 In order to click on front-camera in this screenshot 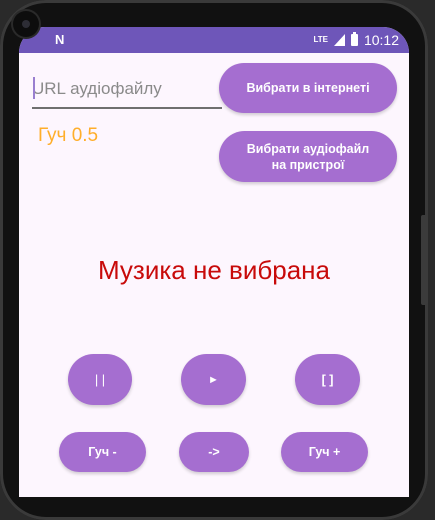, I will do `click(26, 24)`.